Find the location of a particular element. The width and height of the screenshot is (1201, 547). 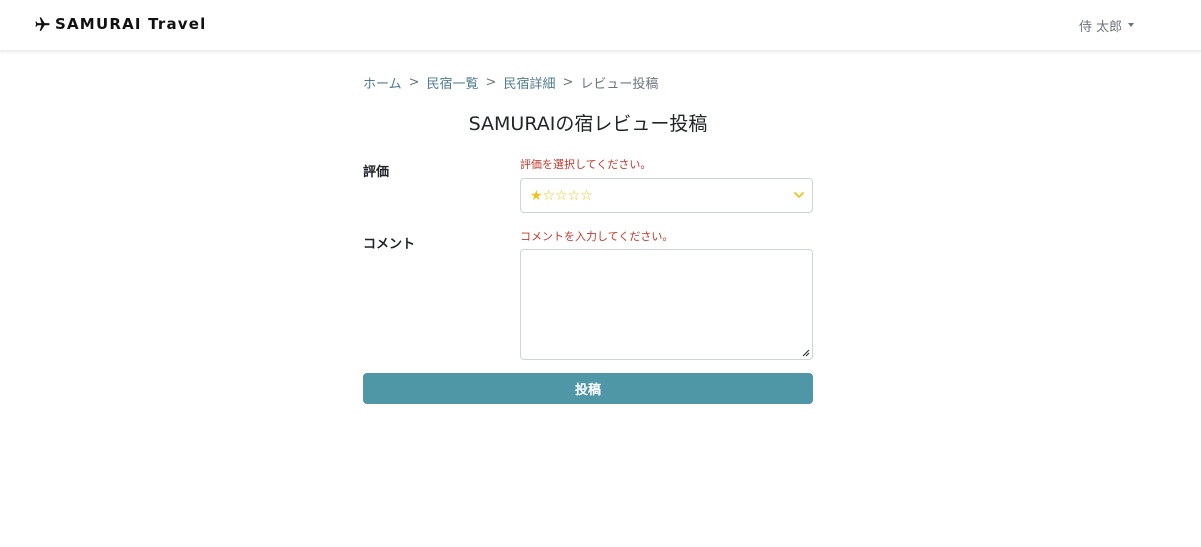

comment-error-message: コメントを入力してください。 is located at coordinates (597, 236).